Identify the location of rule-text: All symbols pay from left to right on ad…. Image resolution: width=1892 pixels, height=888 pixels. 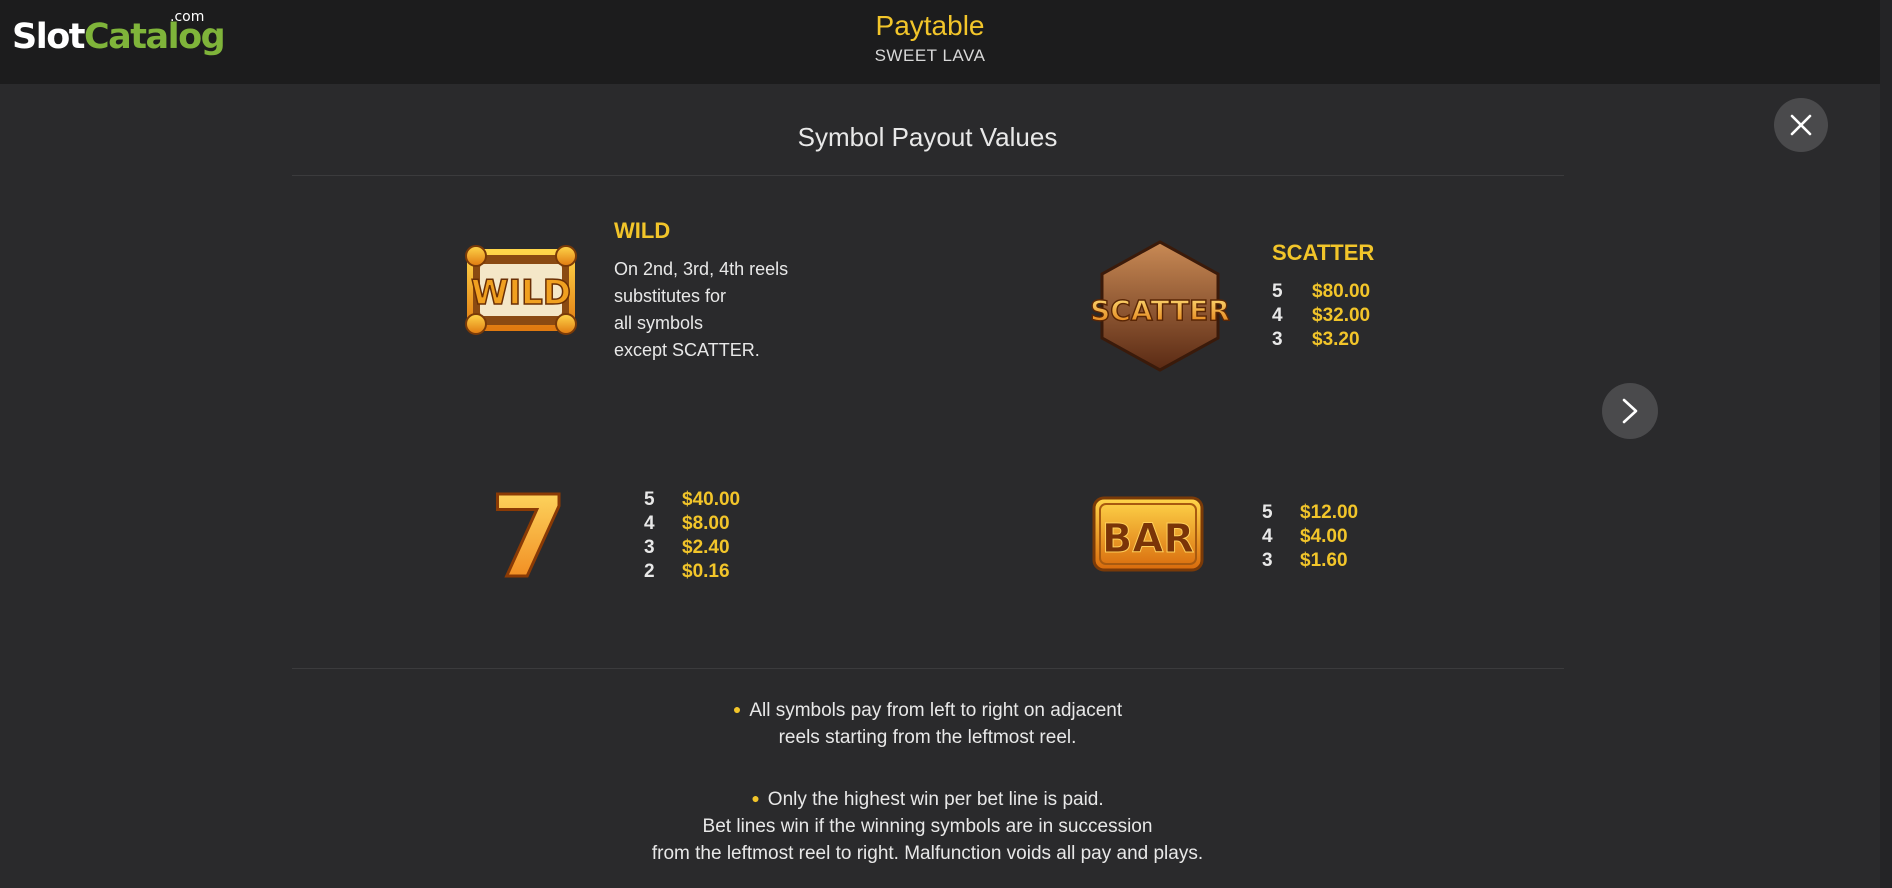
(936, 710).